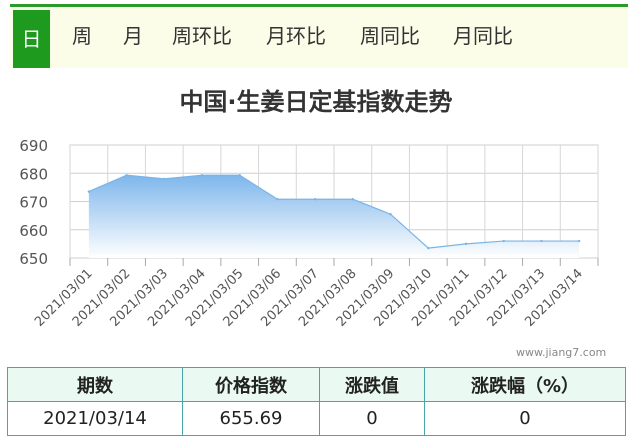 Image resolution: width=632 pixels, height=440 pixels. What do you see at coordinates (561, 352) in the screenshot?
I see `watermark: www.jiang7.com` at bounding box center [561, 352].